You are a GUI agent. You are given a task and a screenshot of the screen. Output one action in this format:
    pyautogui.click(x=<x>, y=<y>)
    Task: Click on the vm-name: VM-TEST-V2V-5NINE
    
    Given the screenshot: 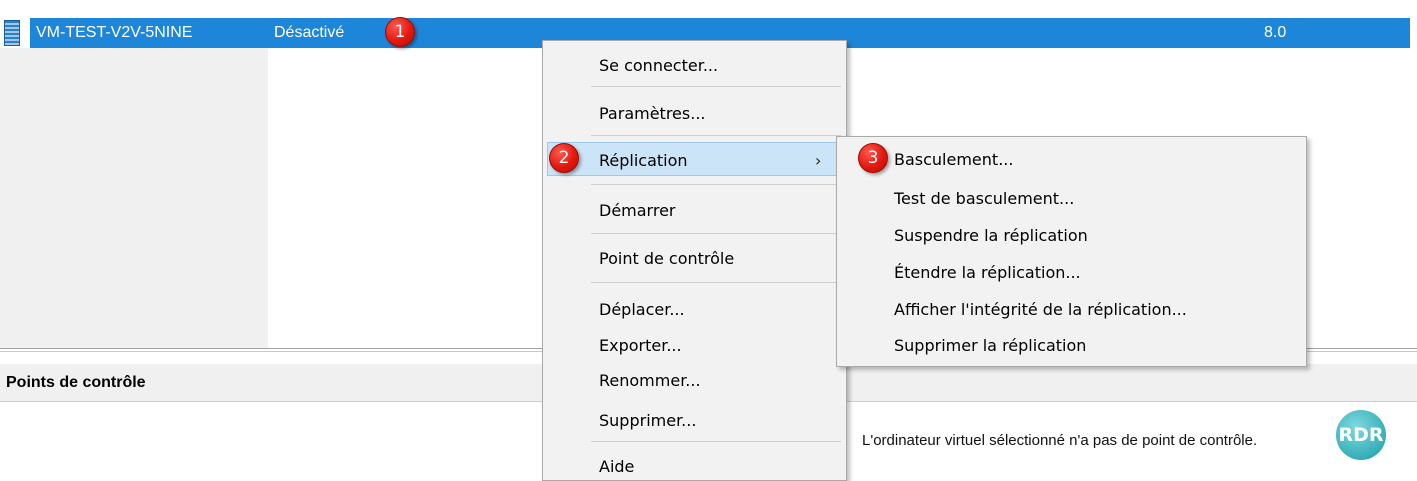 What is the action you would take?
    pyautogui.click(x=114, y=32)
    